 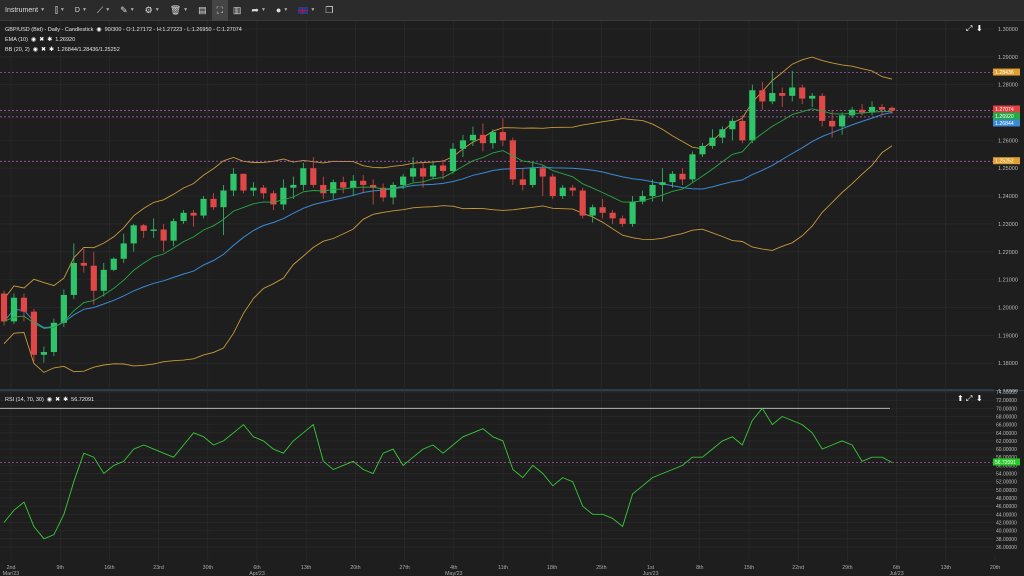 What do you see at coordinates (1008, 225) in the screenshot?
I see `price-tick-label: 1.23000` at bounding box center [1008, 225].